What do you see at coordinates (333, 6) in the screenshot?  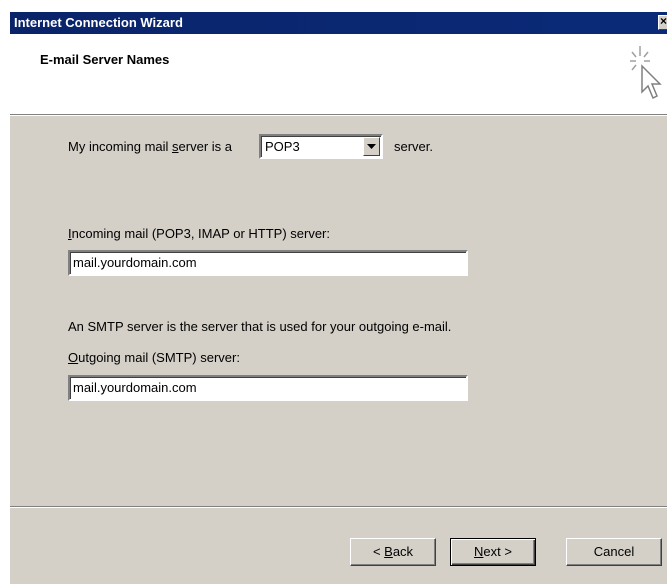 I see `top-strip` at bounding box center [333, 6].